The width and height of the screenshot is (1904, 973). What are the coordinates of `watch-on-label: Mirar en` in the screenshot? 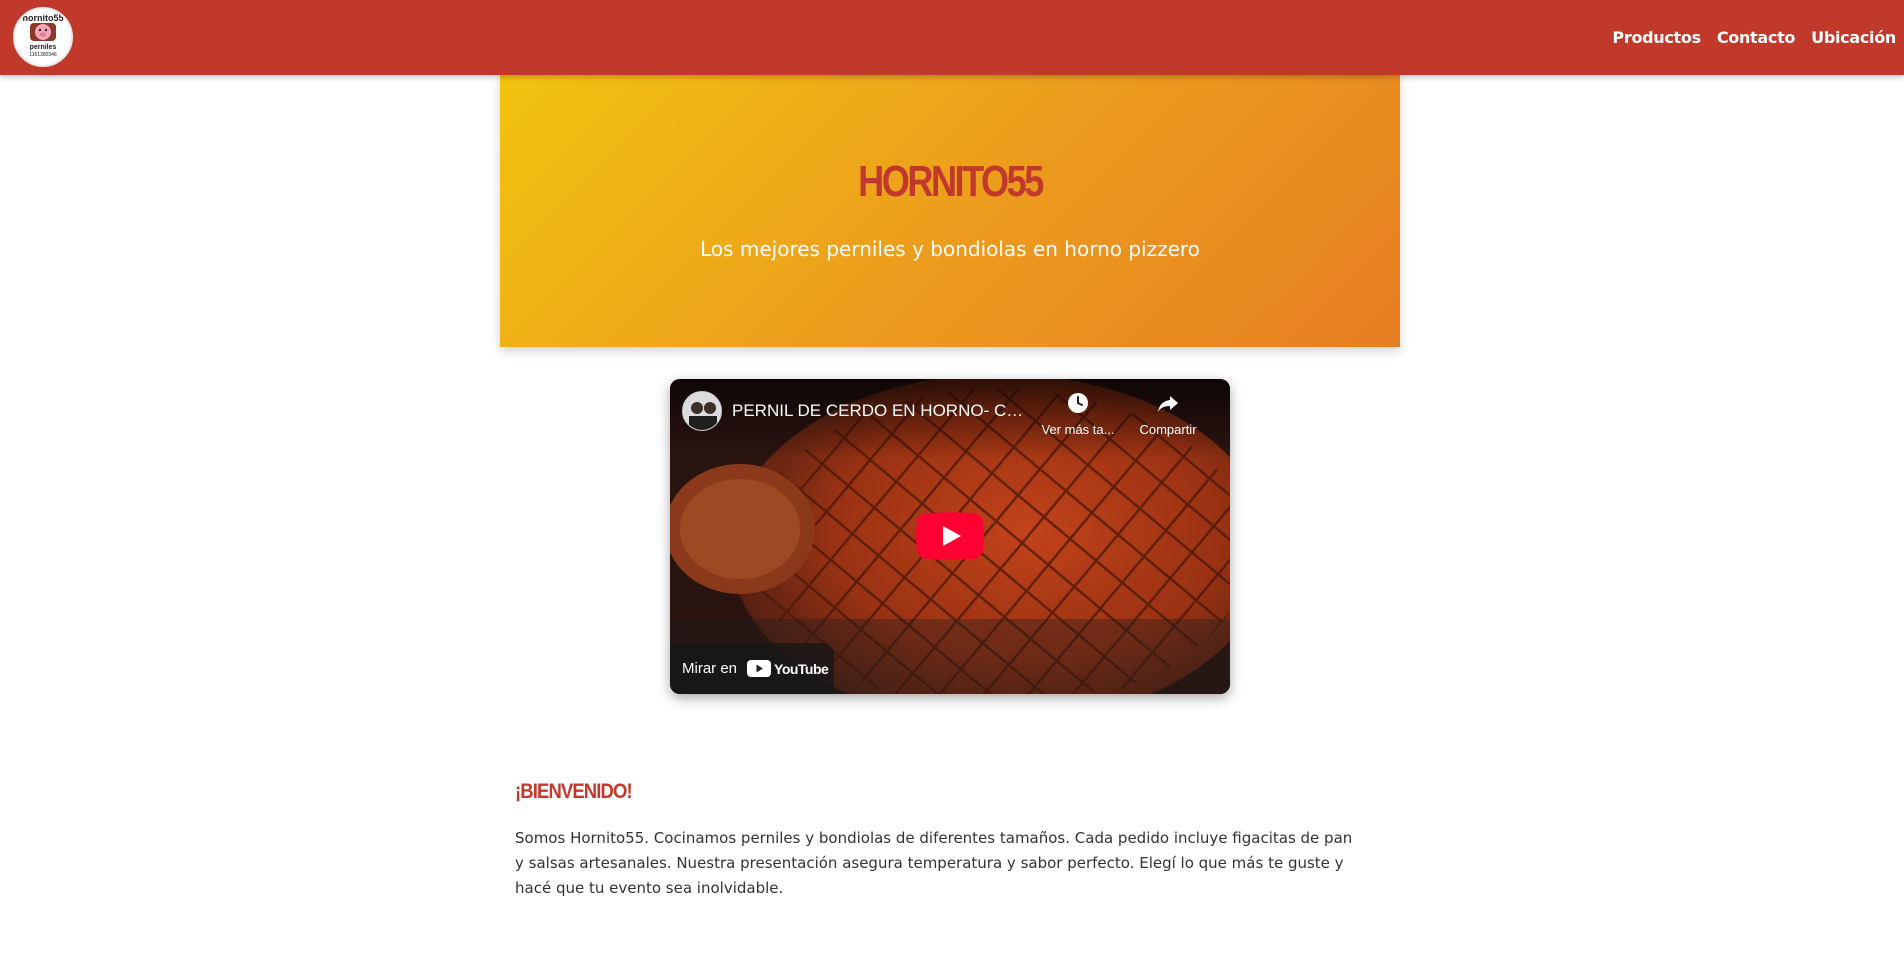 It's located at (710, 668).